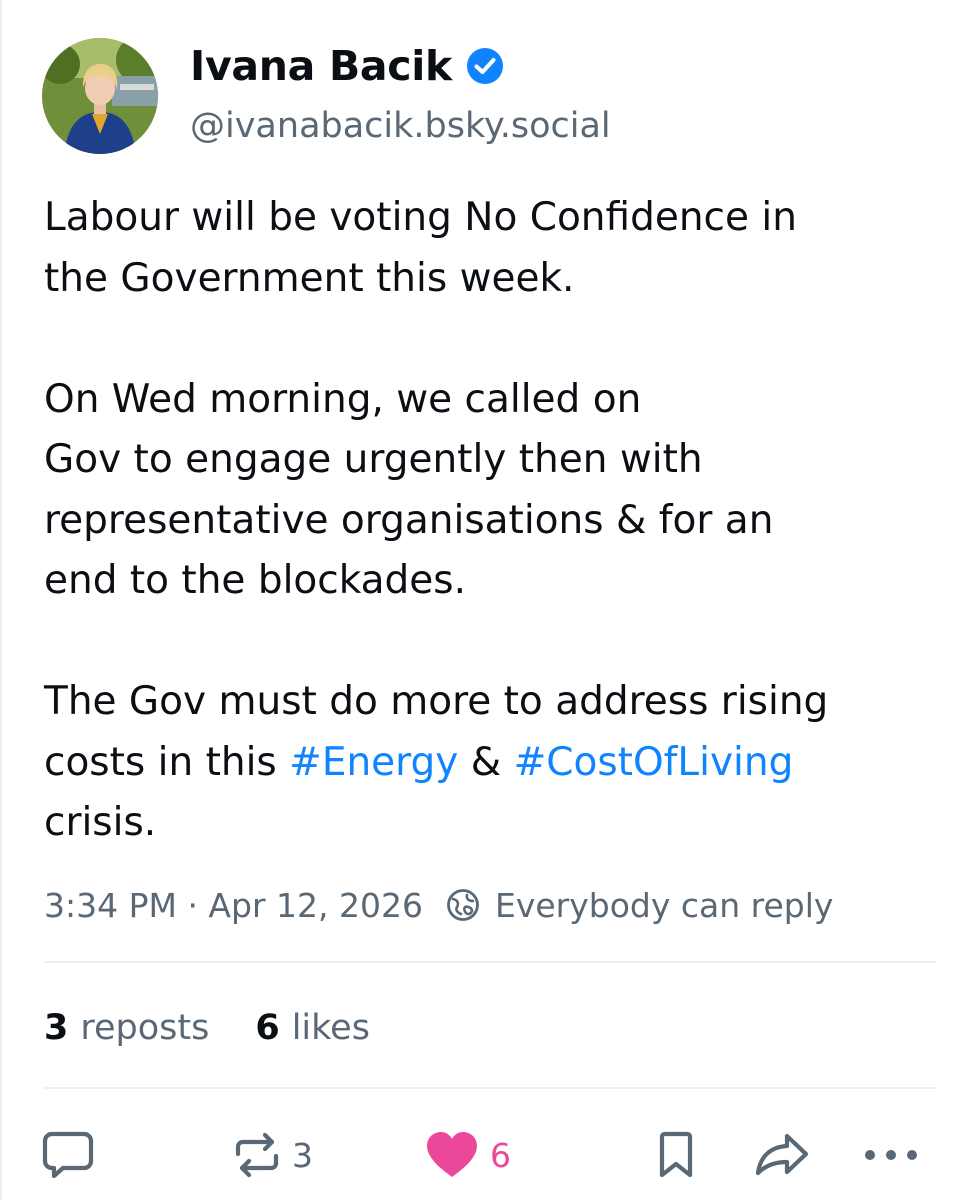  What do you see at coordinates (409, 520) in the screenshot?
I see `post-text-segment: representative organisations & for an` at bounding box center [409, 520].